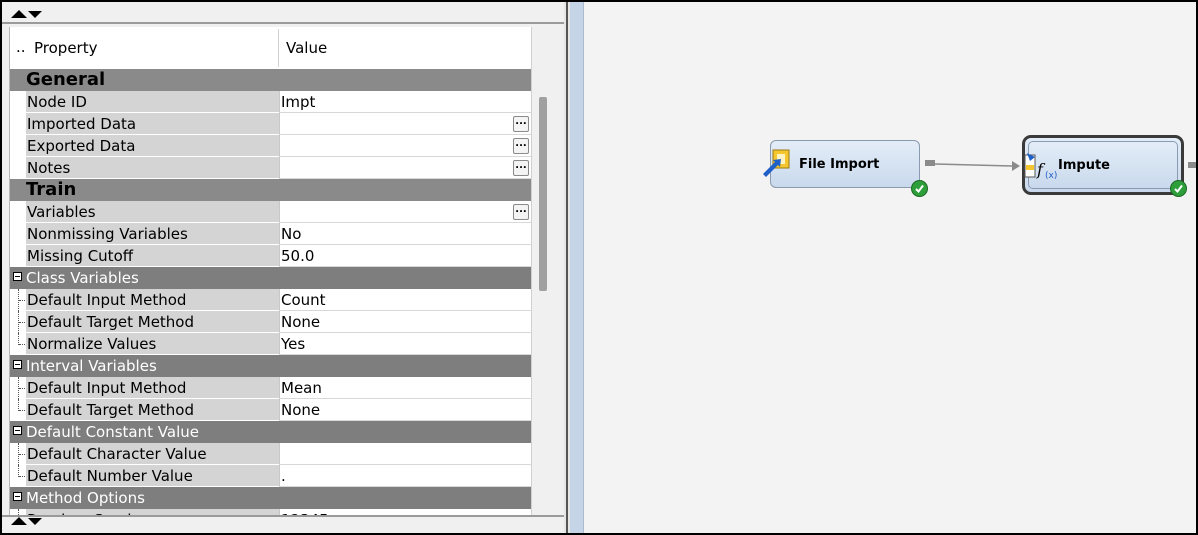 The width and height of the screenshot is (1198, 535). I want to click on connection-layer, so click(1060, 165).